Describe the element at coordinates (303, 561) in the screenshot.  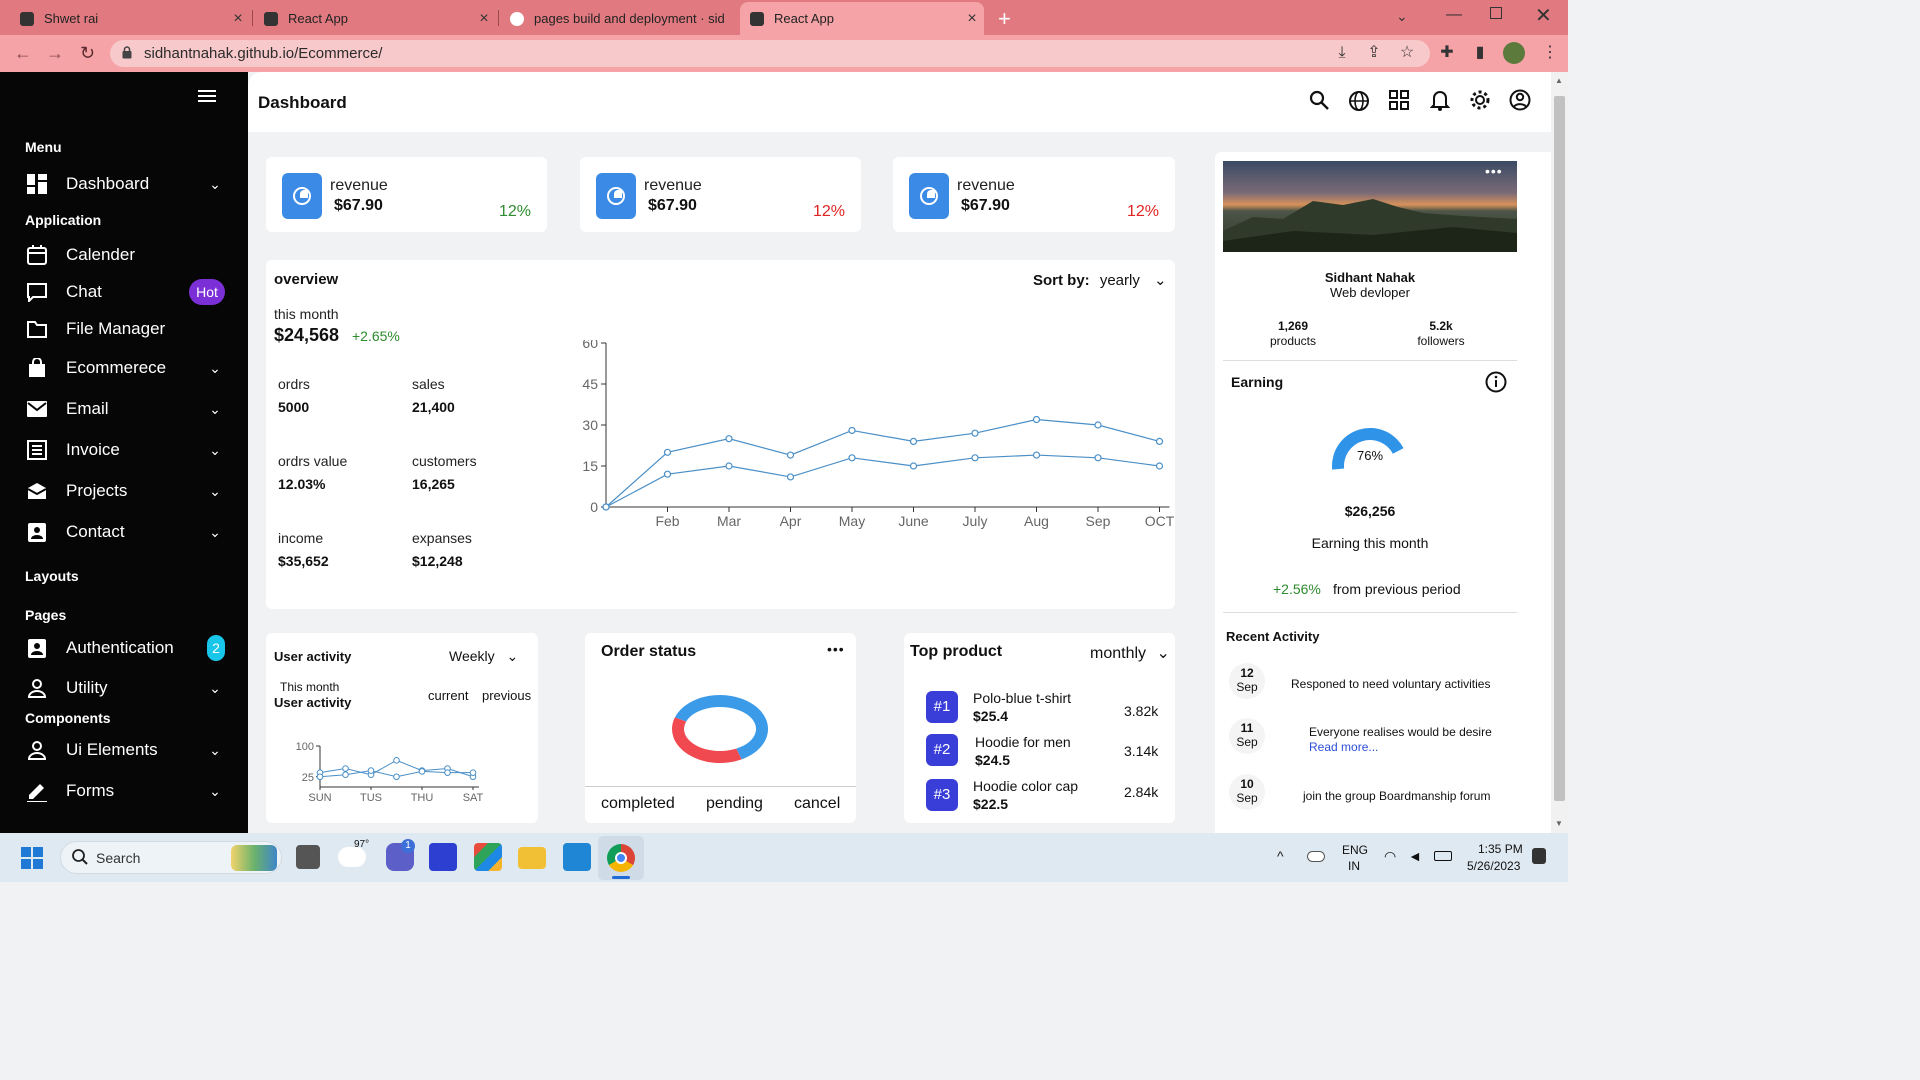
I see `stat-value: $35,652` at that location.